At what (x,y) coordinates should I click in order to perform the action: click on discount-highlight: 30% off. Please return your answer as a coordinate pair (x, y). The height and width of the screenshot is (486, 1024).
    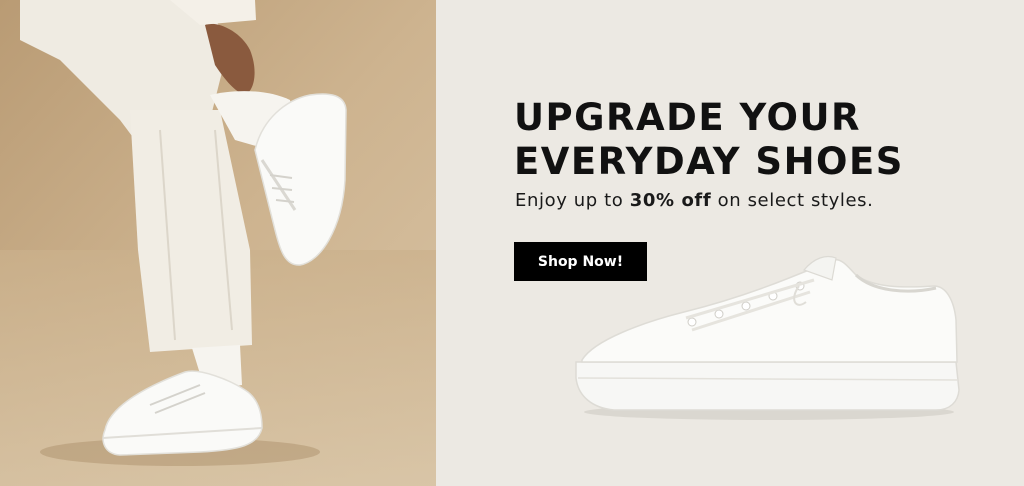
    Looking at the image, I should click on (670, 200).